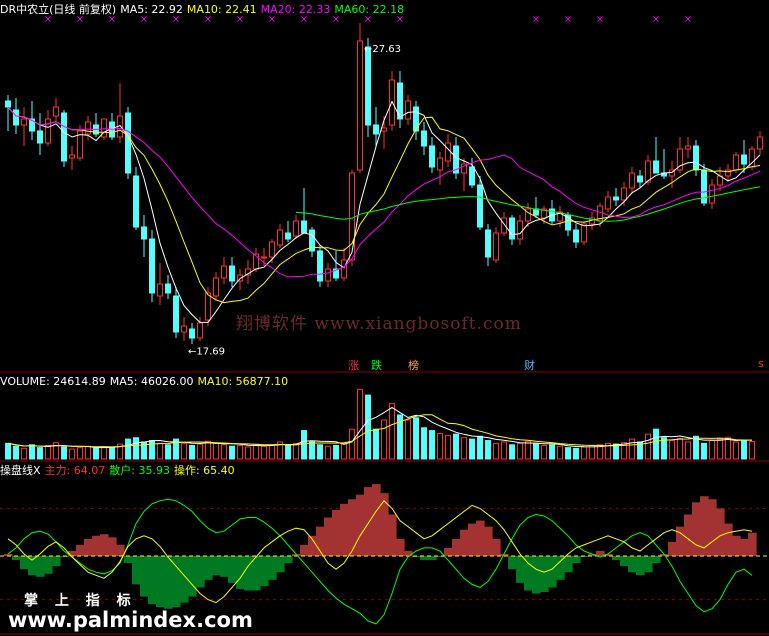 The width and height of the screenshot is (769, 636). What do you see at coordinates (761, 363) in the screenshot?
I see `tag-s: s` at bounding box center [761, 363].